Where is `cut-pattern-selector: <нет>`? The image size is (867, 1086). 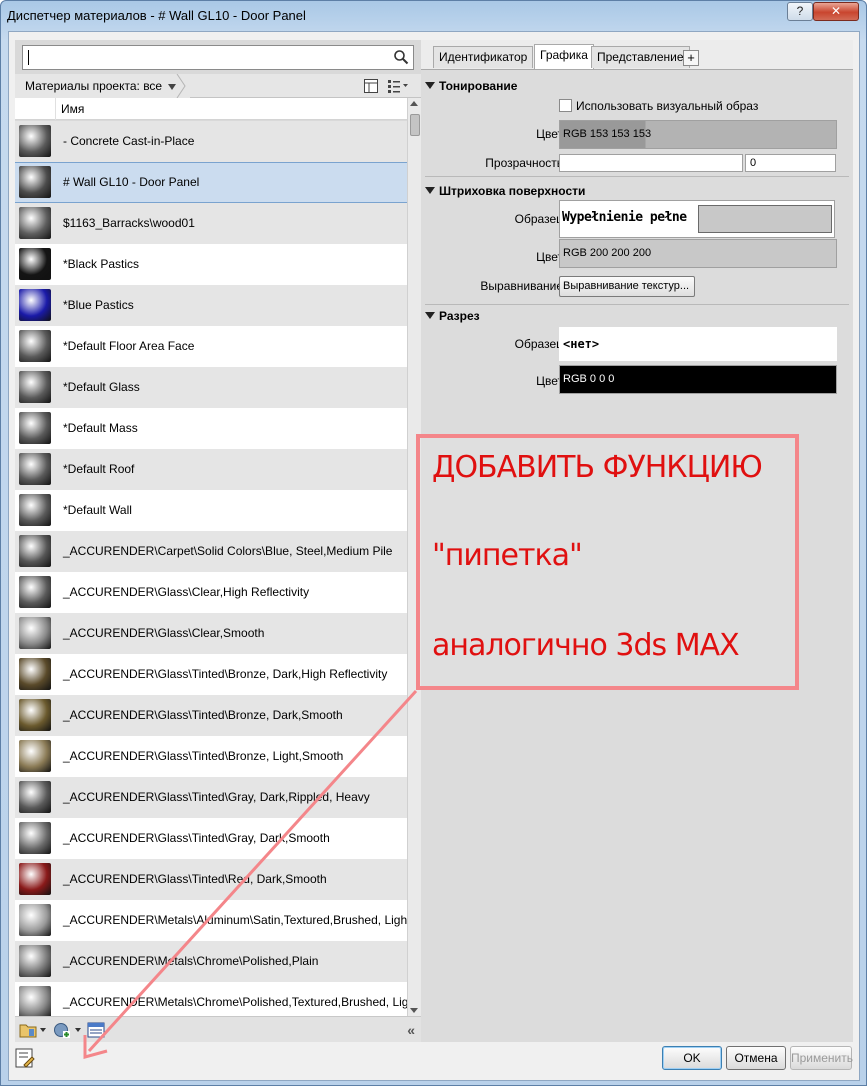
cut-pattern-selector: <нет> is located at coordinates (698, 344).